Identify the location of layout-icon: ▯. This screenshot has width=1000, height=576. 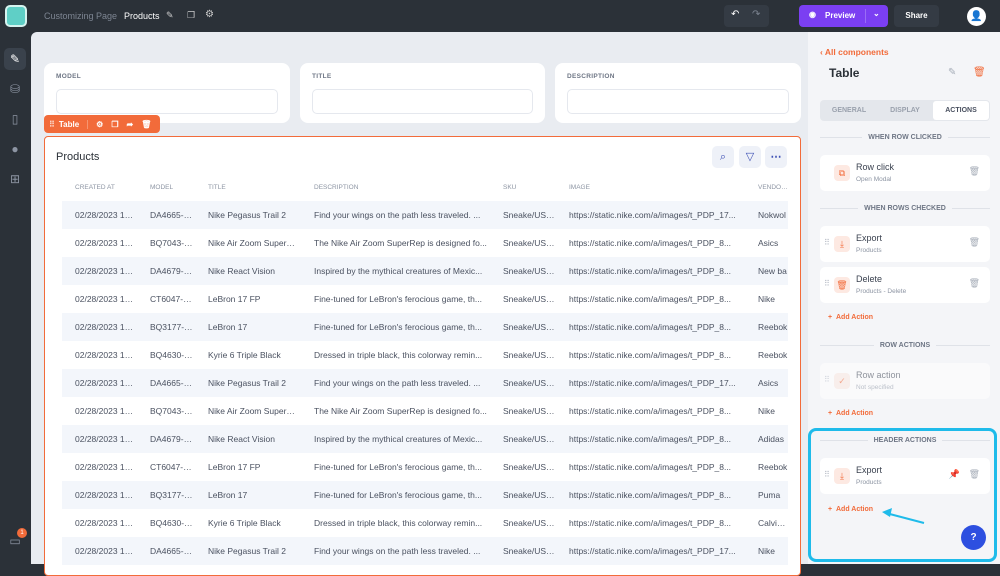
(15, 119).